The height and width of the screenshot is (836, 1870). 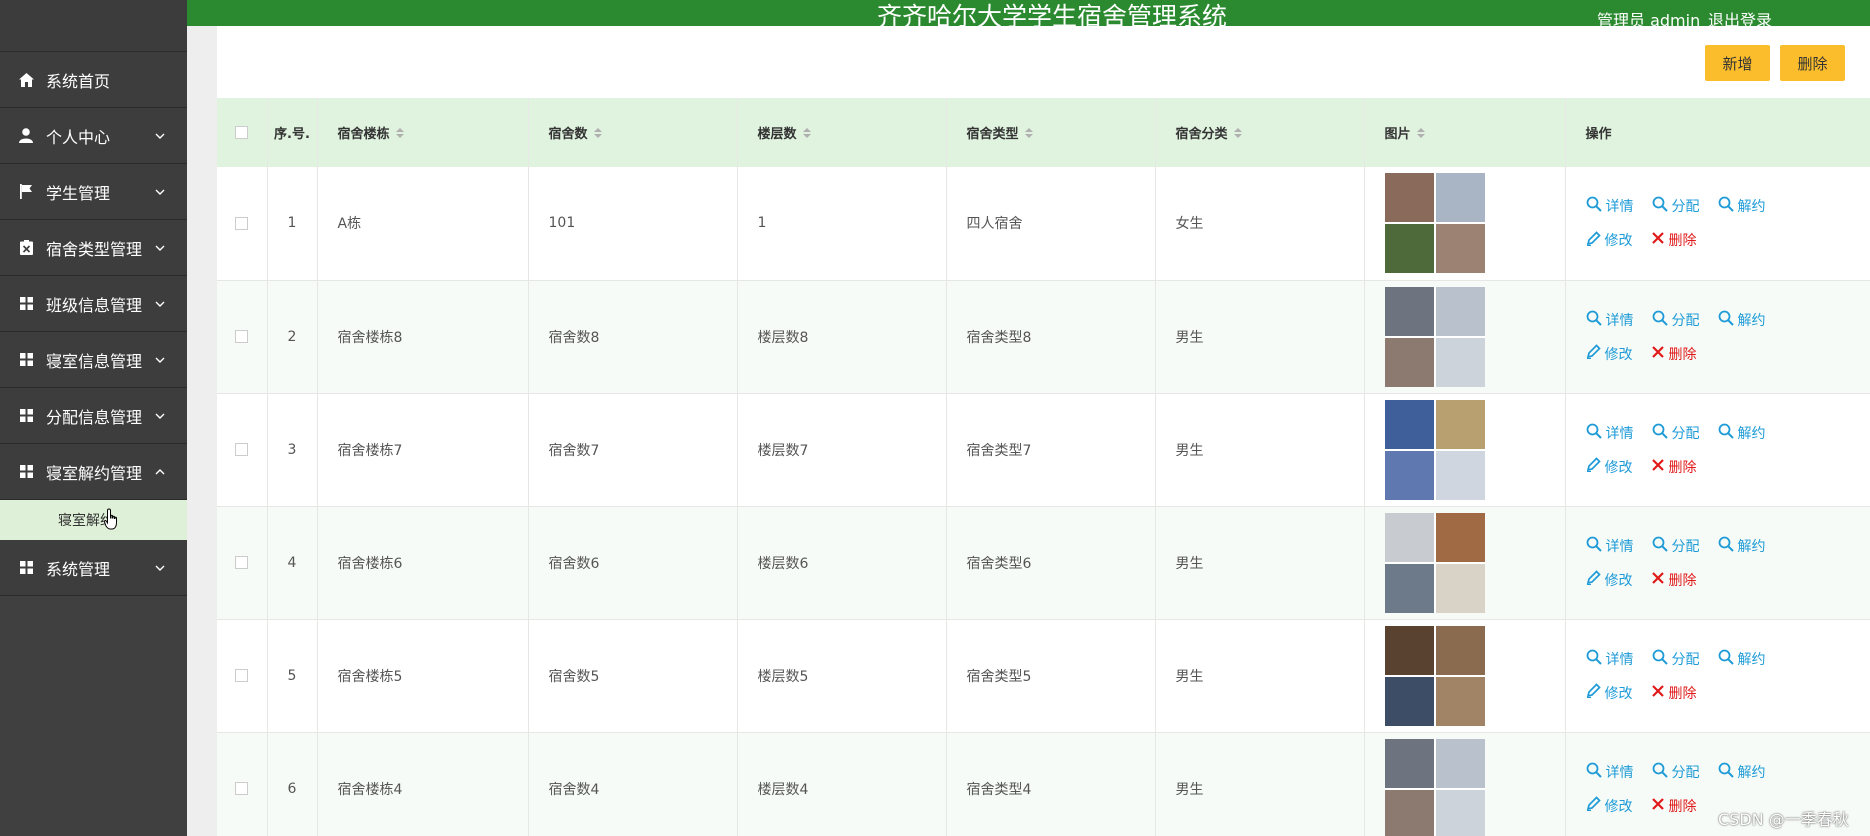 What do you see at coordinates (242, 132) in the screenshot?
I see `select-all-checkbox` at bounding box center [242, 132].